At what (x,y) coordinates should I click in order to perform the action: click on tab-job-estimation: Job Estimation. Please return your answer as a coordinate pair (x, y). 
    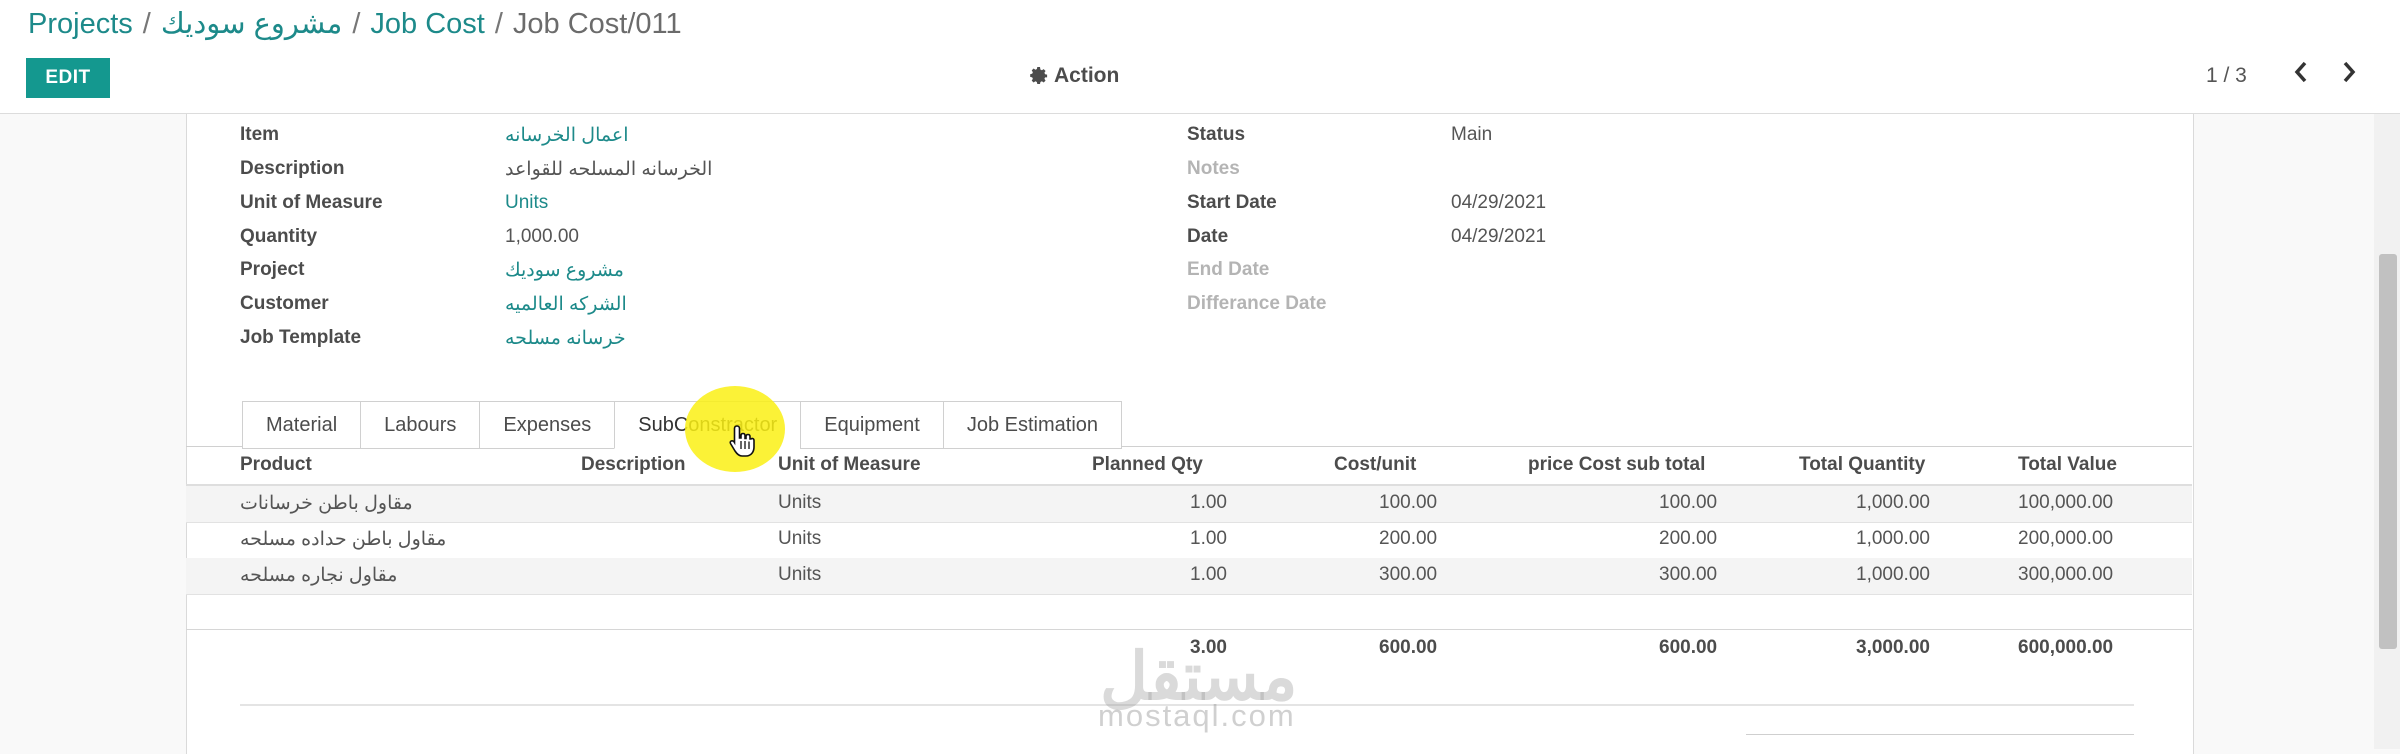
    Looking at the image, I should click on (1032, 425).